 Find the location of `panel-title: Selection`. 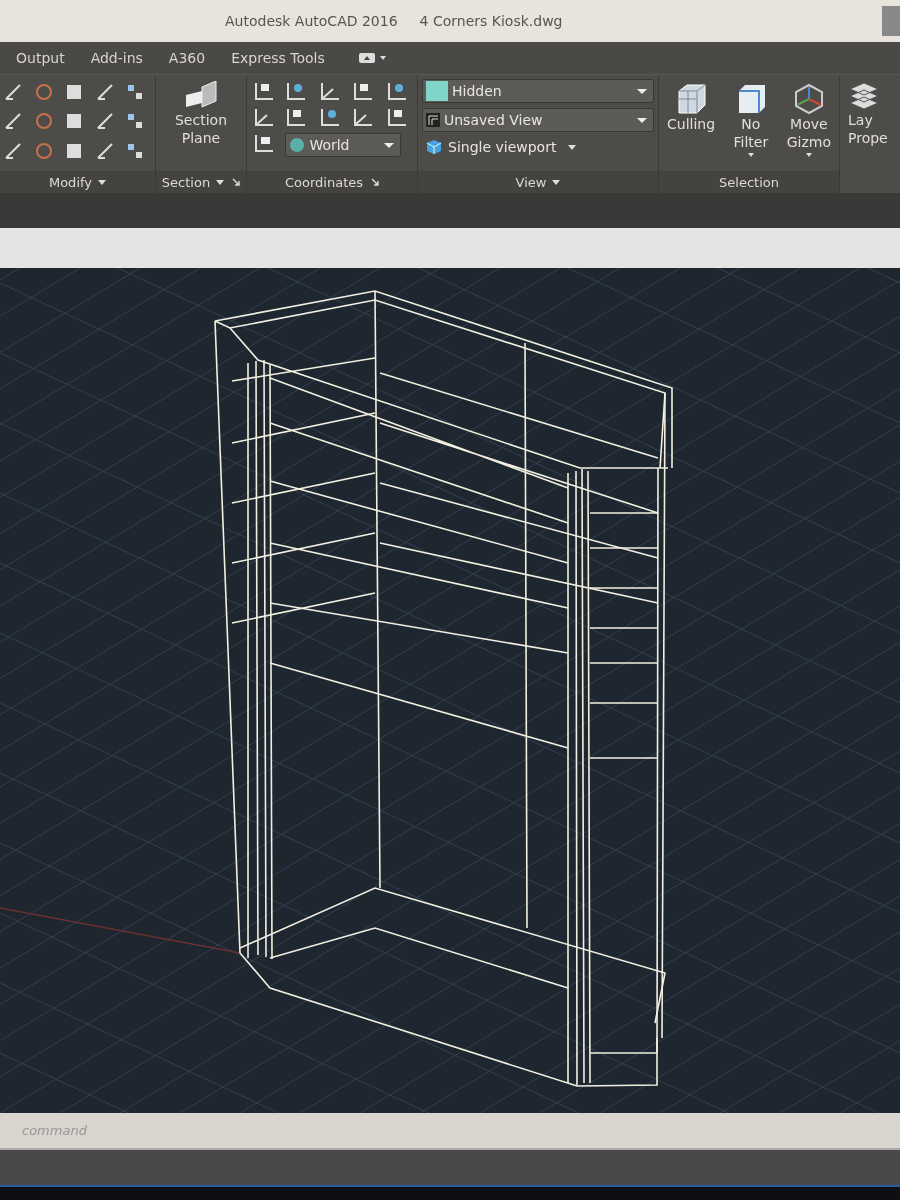

panel-title: Selection is located at coordinates (749, 182).